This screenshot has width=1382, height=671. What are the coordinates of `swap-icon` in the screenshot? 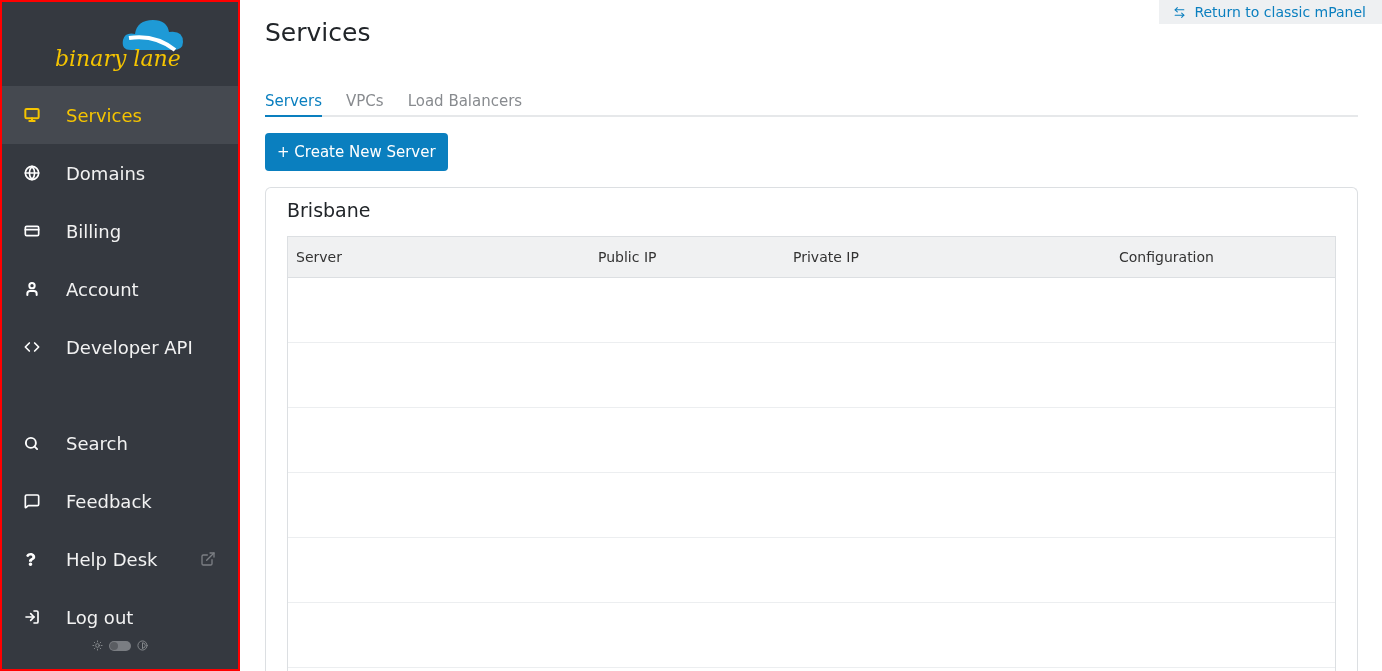 It's located at (1180, 12).